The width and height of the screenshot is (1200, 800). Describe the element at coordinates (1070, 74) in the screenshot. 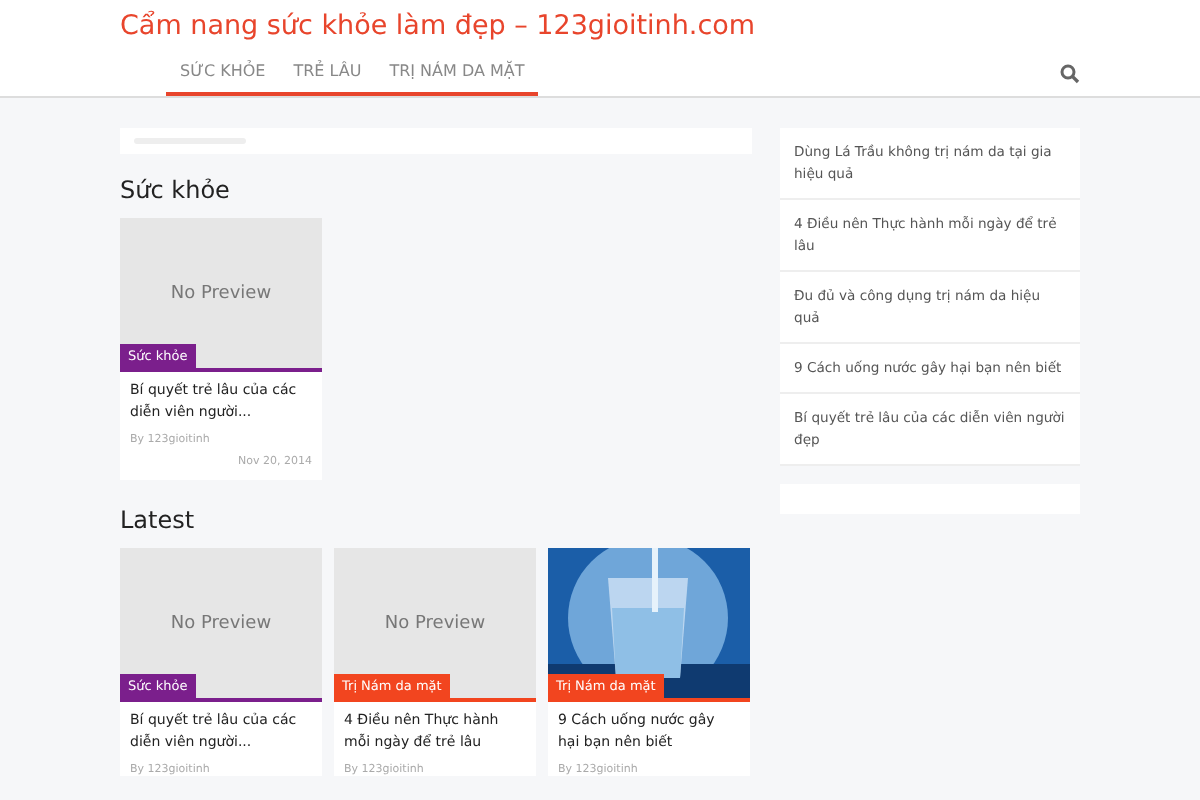

I see `search-icon` at that location.